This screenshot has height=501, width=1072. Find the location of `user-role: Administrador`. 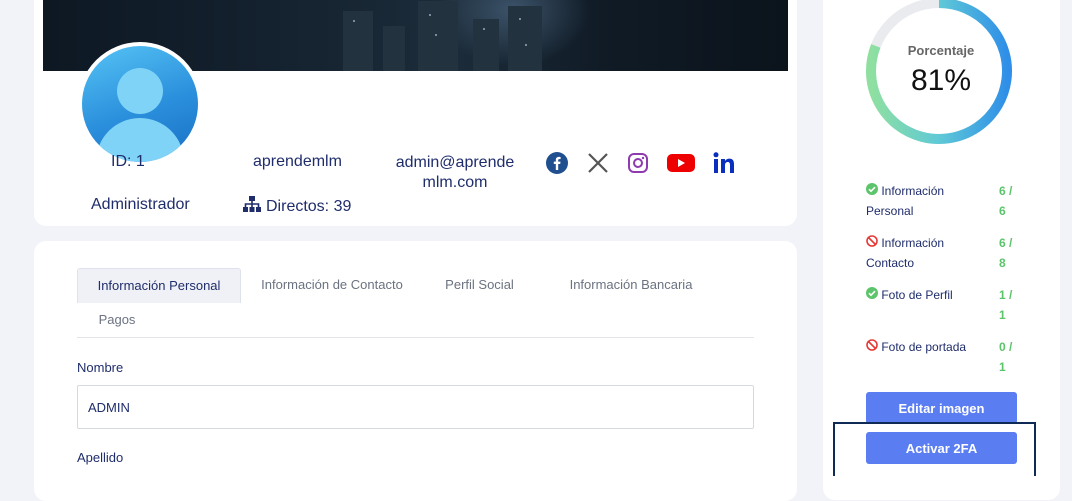

user-role: Administrador is located at coordinates (140, 204).